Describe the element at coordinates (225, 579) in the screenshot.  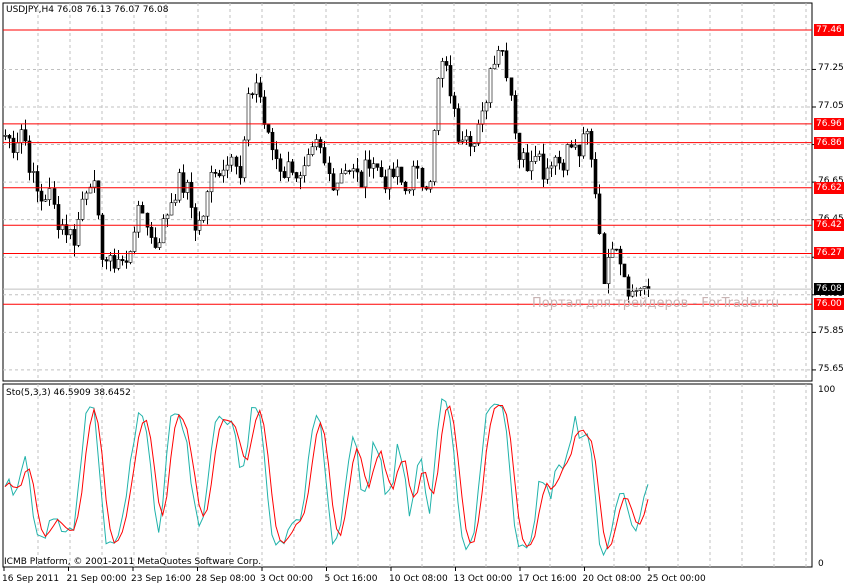
I see `time-tick-label: 28 Sep 08:00` at that location.